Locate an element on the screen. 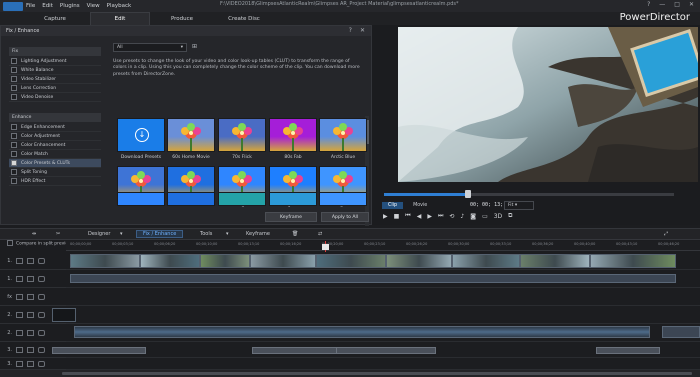 Image resolution: width=700 pixels, height=377 pixels. delete-icon: 🗑 is located at coordinates (295, 234).